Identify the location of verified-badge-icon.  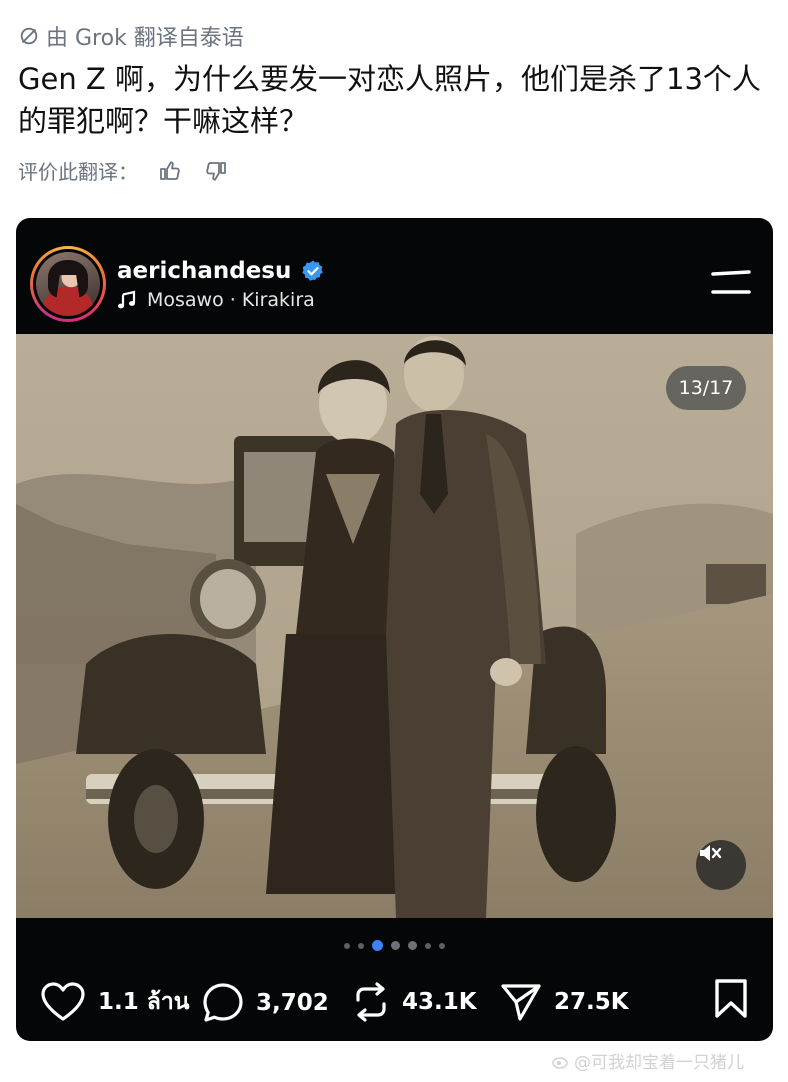
(313, 270).